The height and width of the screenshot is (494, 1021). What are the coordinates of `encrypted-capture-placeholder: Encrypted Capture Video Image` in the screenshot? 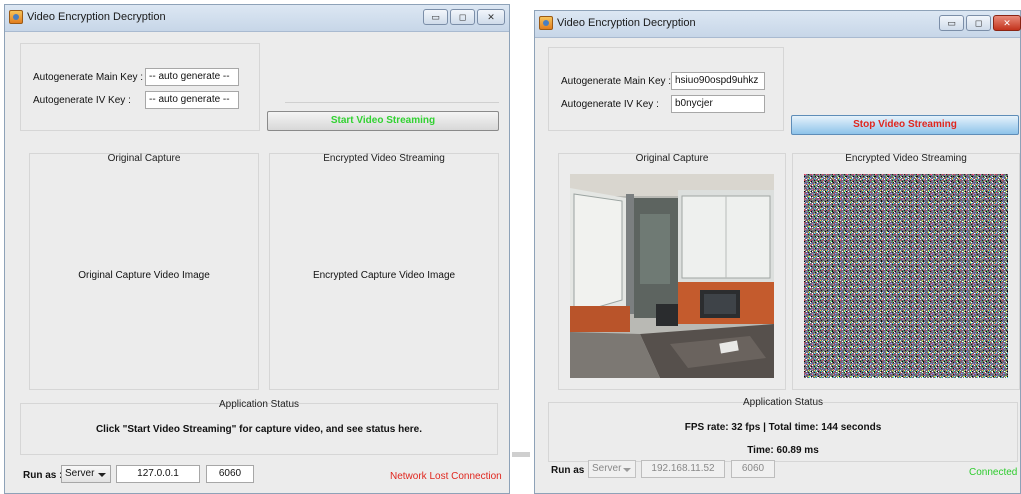 It's located at (384, 275).